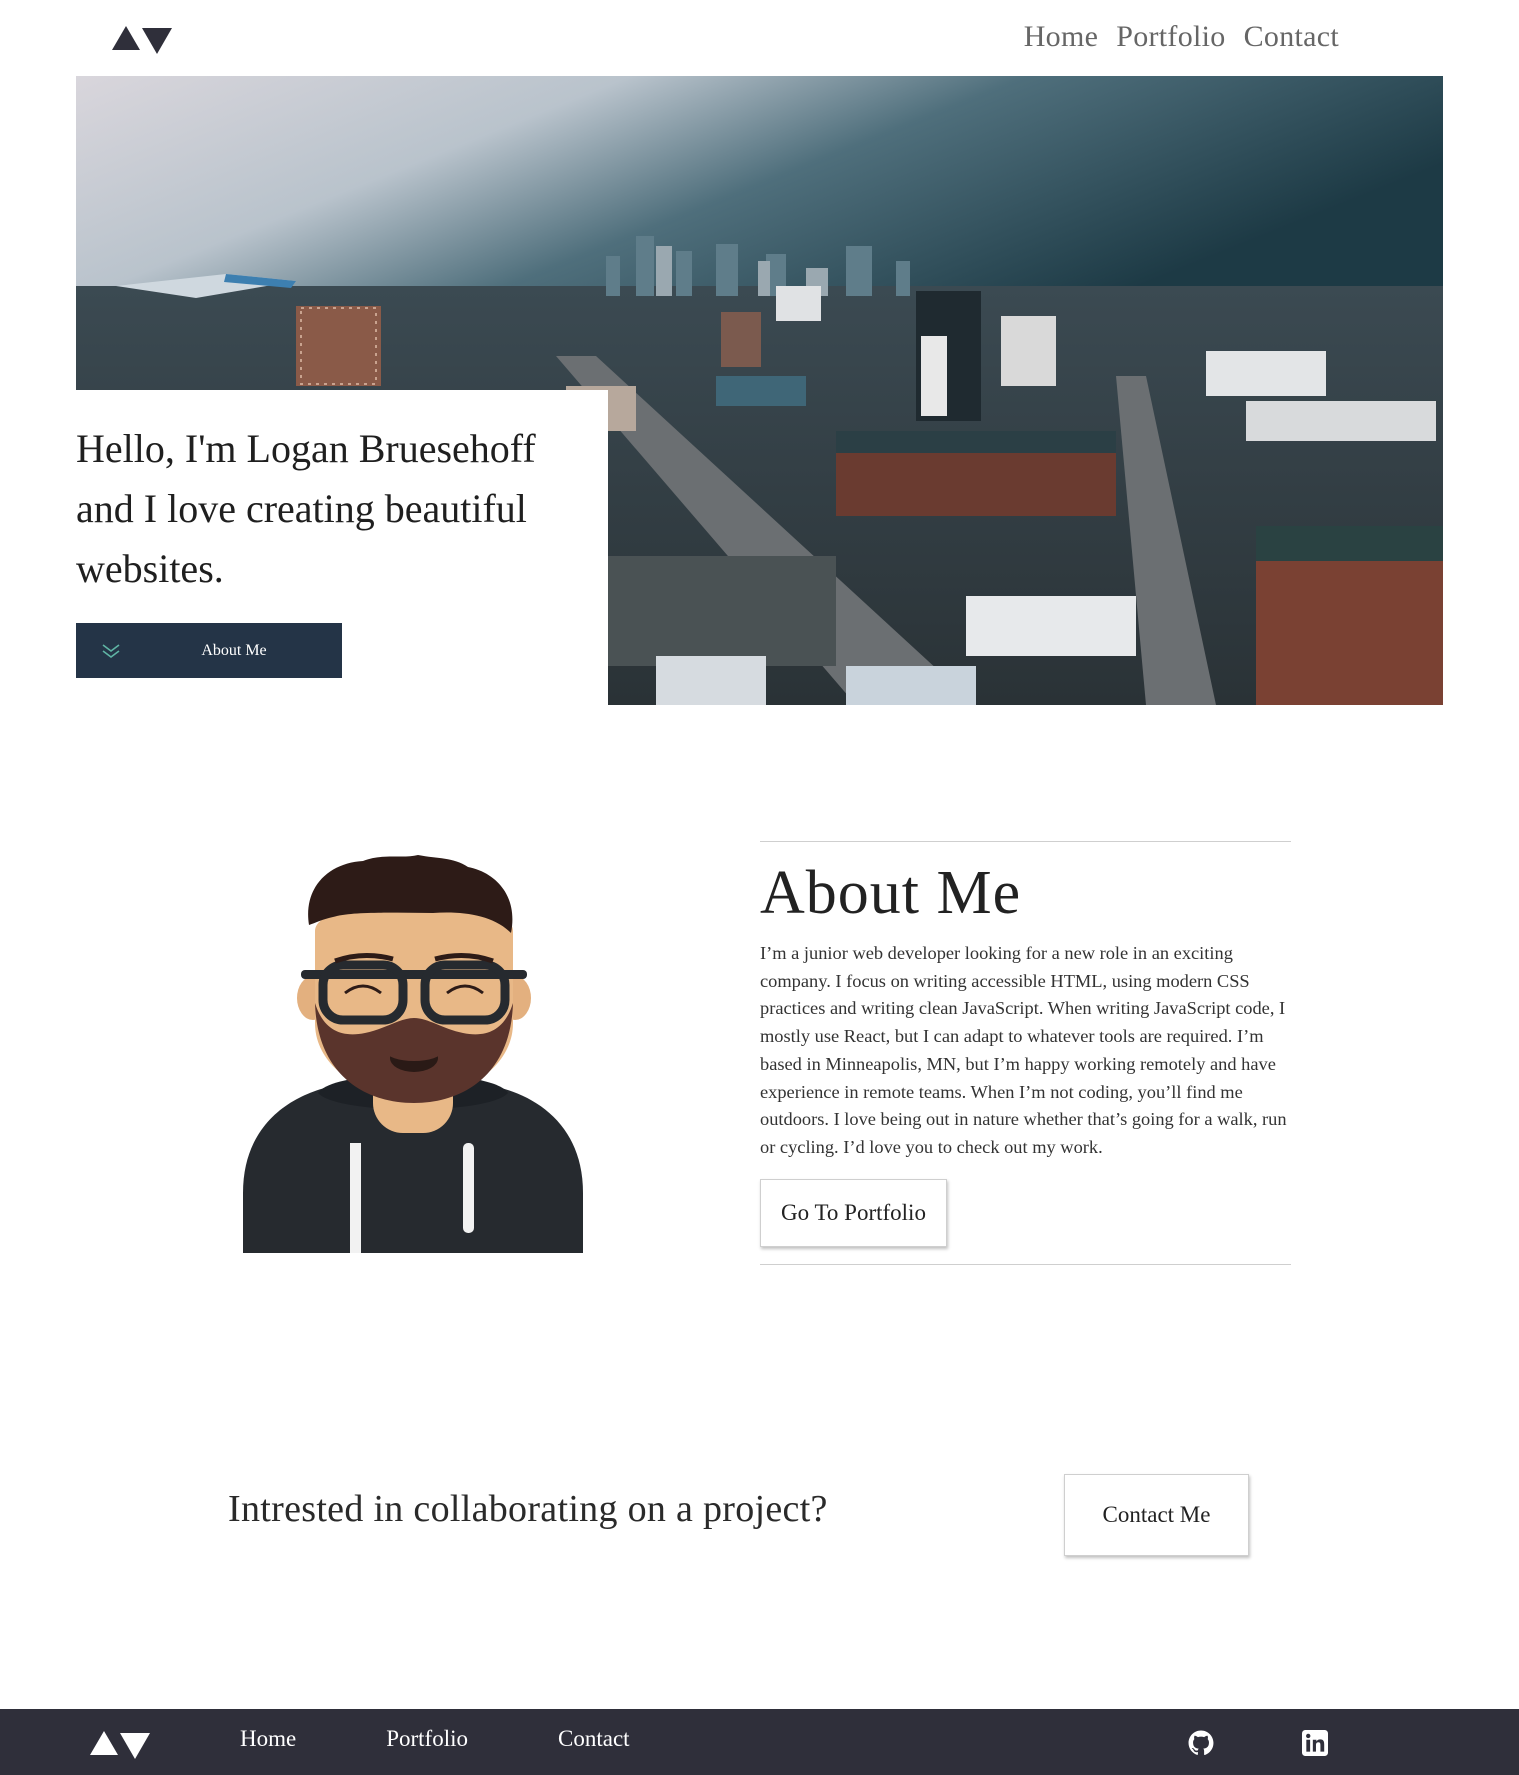  Describe the element at coordinates (853, 1213) in the screenshot. I see `go-to-portfolio-button: Go To Portfolio` at that location.